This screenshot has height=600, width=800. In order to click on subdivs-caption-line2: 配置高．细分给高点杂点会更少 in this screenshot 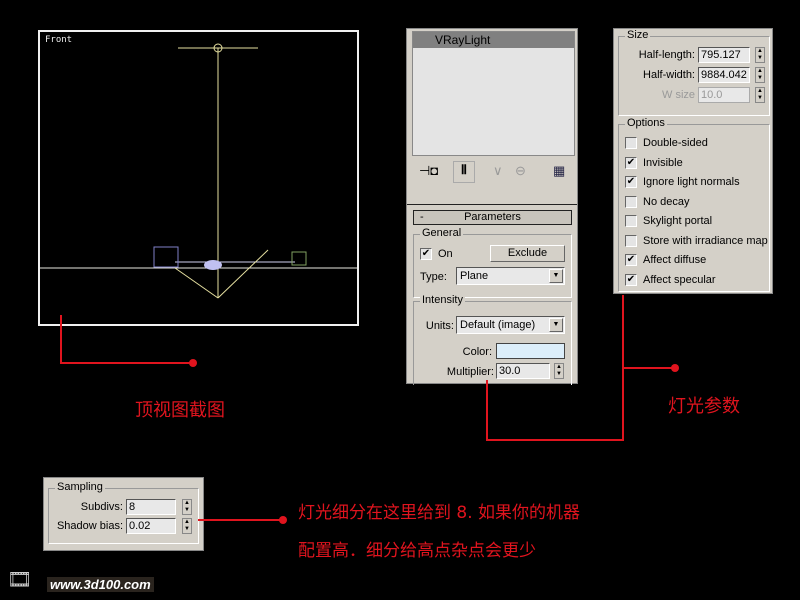, I will do `click(417, 551)`.